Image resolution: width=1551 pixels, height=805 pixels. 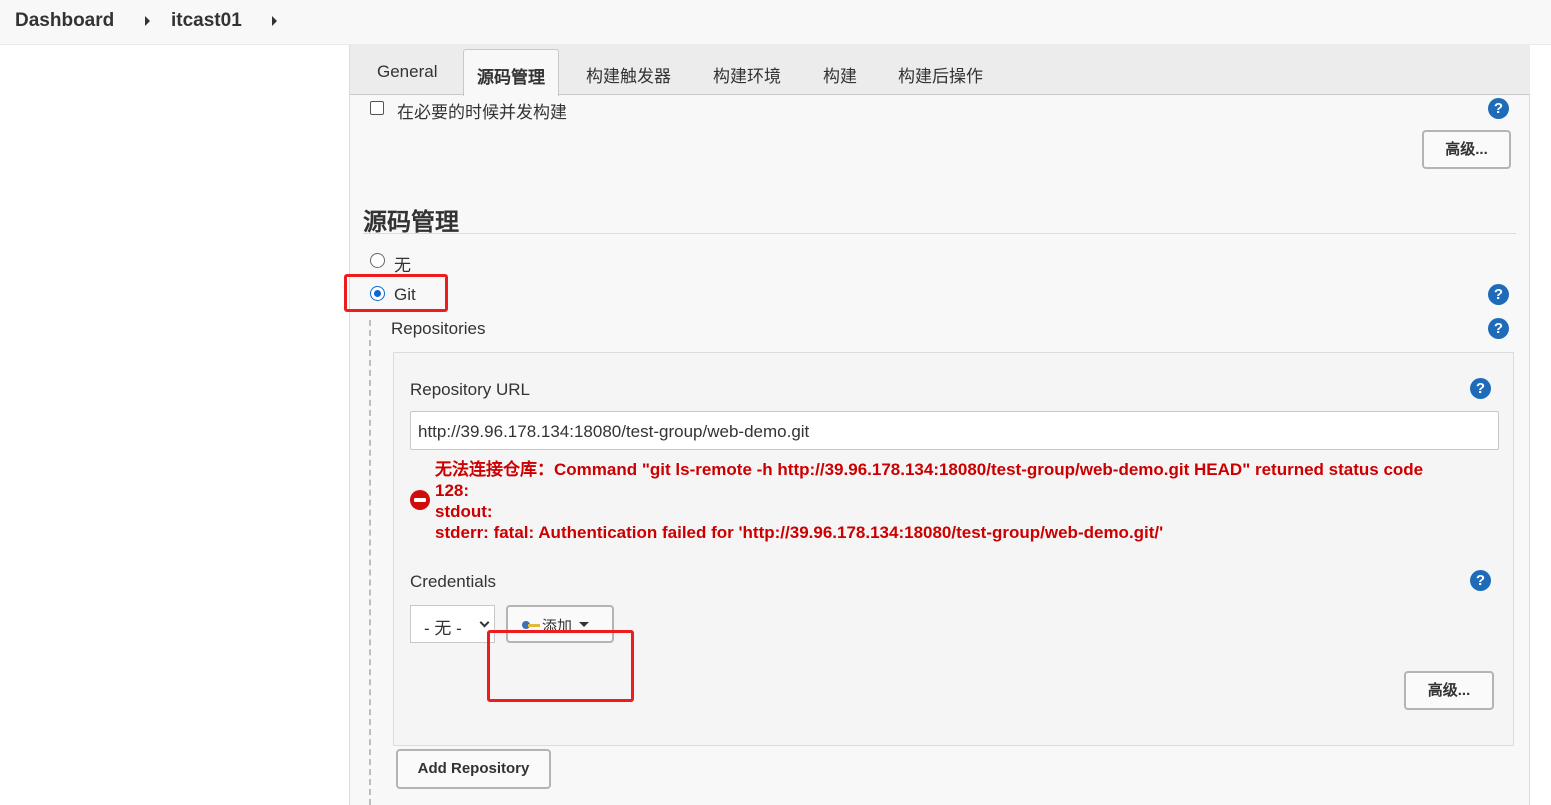 I want to click on config-tabs: General 源码管理 构建触发器 构建环境 构建 构建后操作, so click(x=940, y=70).